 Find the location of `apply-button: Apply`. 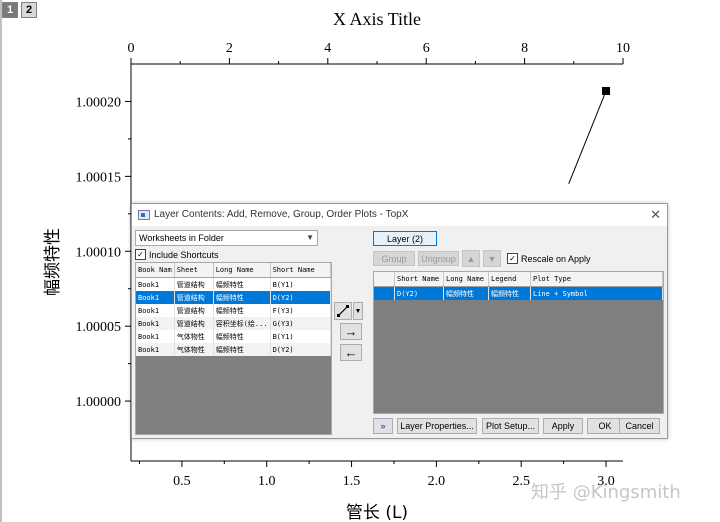

apply-button: Apply is located at coordinates (563, 426).